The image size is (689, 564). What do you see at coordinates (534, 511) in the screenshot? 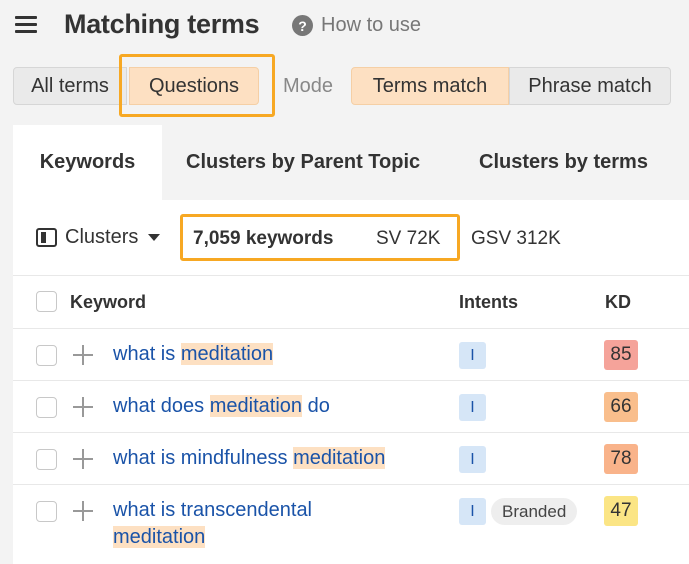
I see `branded-badge: Branded` at bounding box center [534, 511].